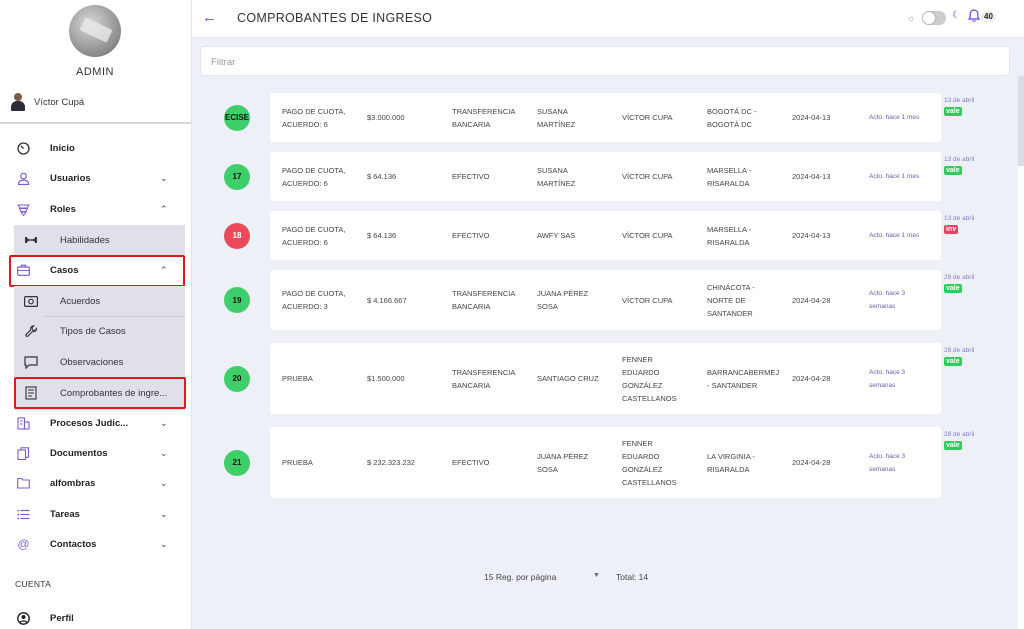 This screenshot has width=1024, height=629. What do you see at coordinates (552, 111) in the screenshot?
I see `record-payer-line: SUSANA` at bounding box center [552, 111].